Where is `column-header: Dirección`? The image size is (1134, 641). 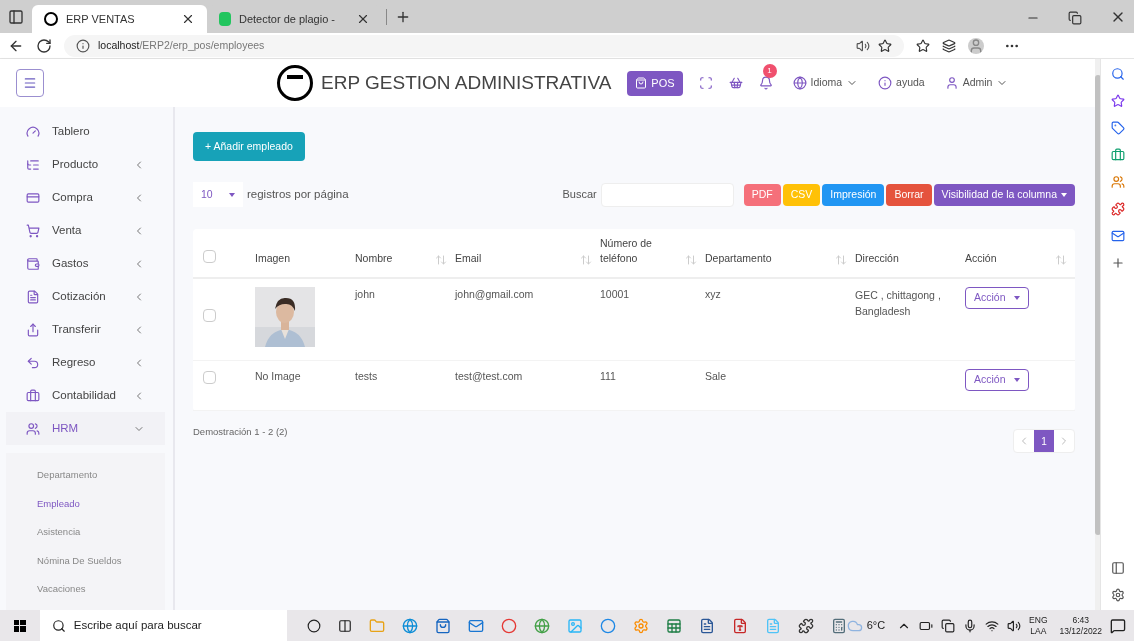 column-header: Dirección is located at coordinates (906, 259).